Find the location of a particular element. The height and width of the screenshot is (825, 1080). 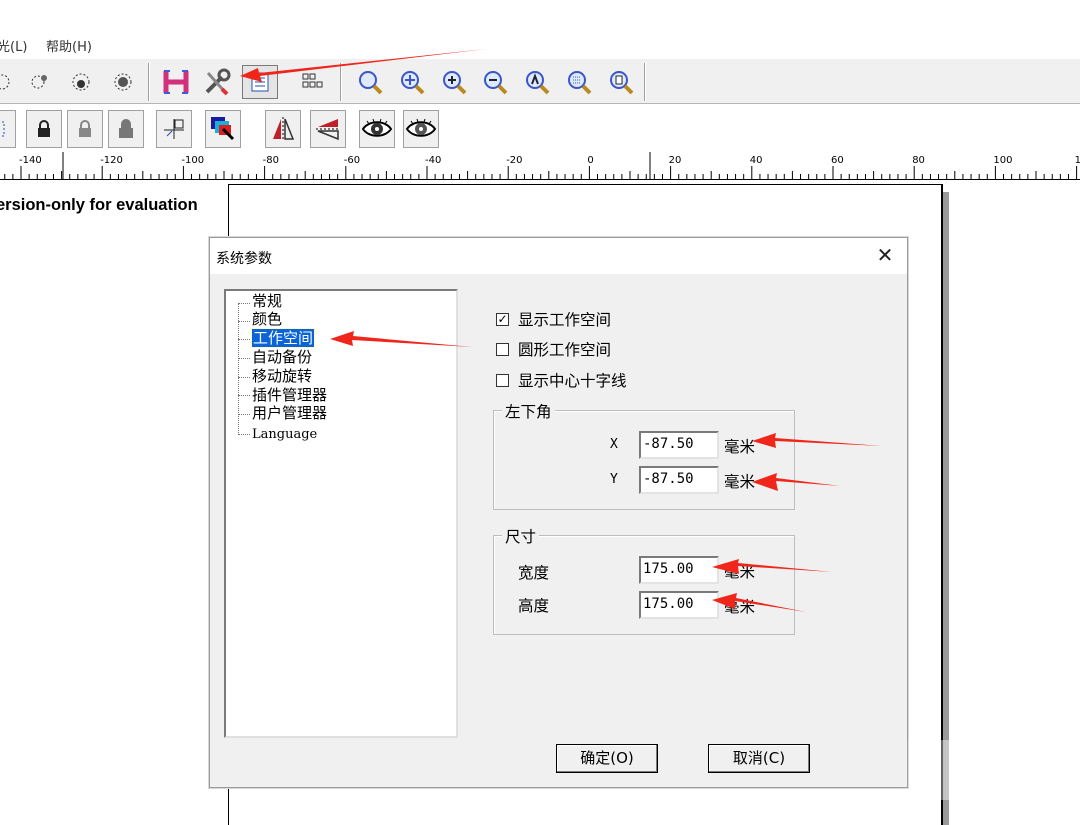

size-group: 尺寸 宽度 175.00 毫米 高度 175.00 毫米 is located at coordinates (644, 580).